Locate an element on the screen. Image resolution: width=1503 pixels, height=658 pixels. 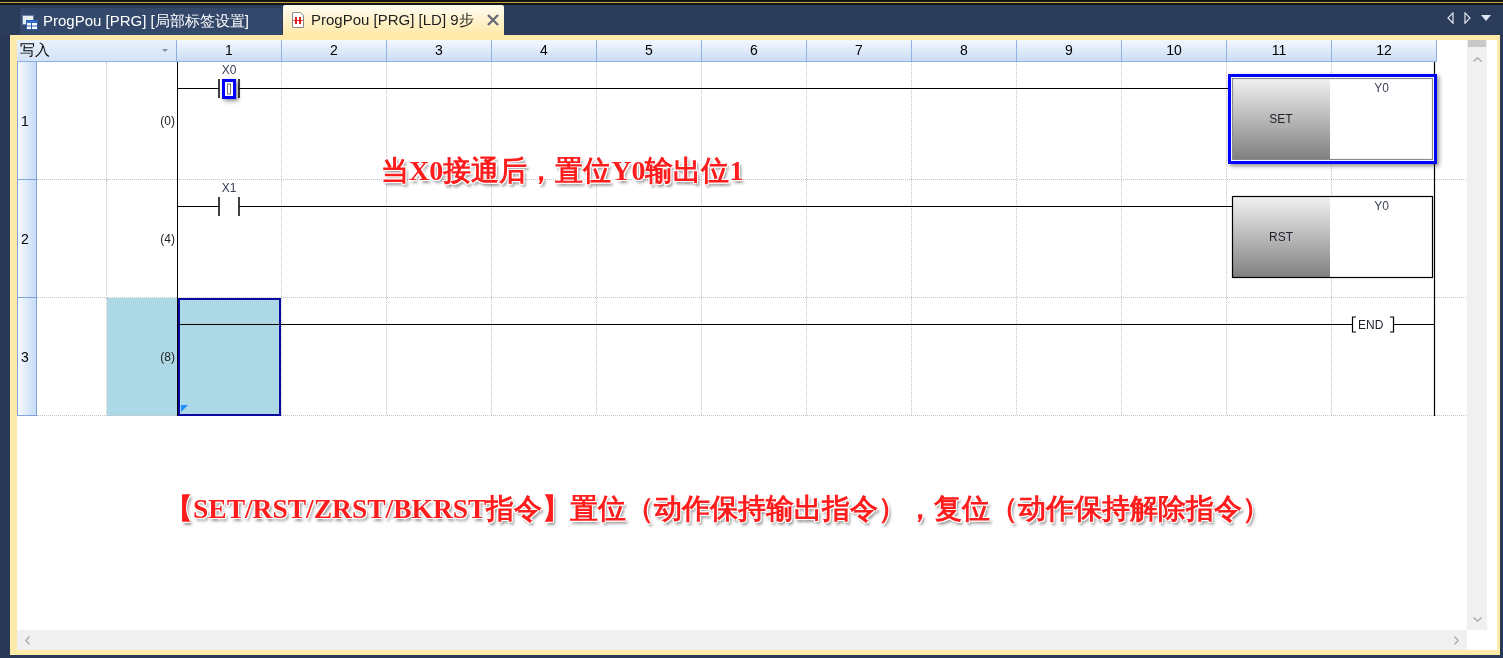
column-header: 1 is located at coordinates (229, 51).